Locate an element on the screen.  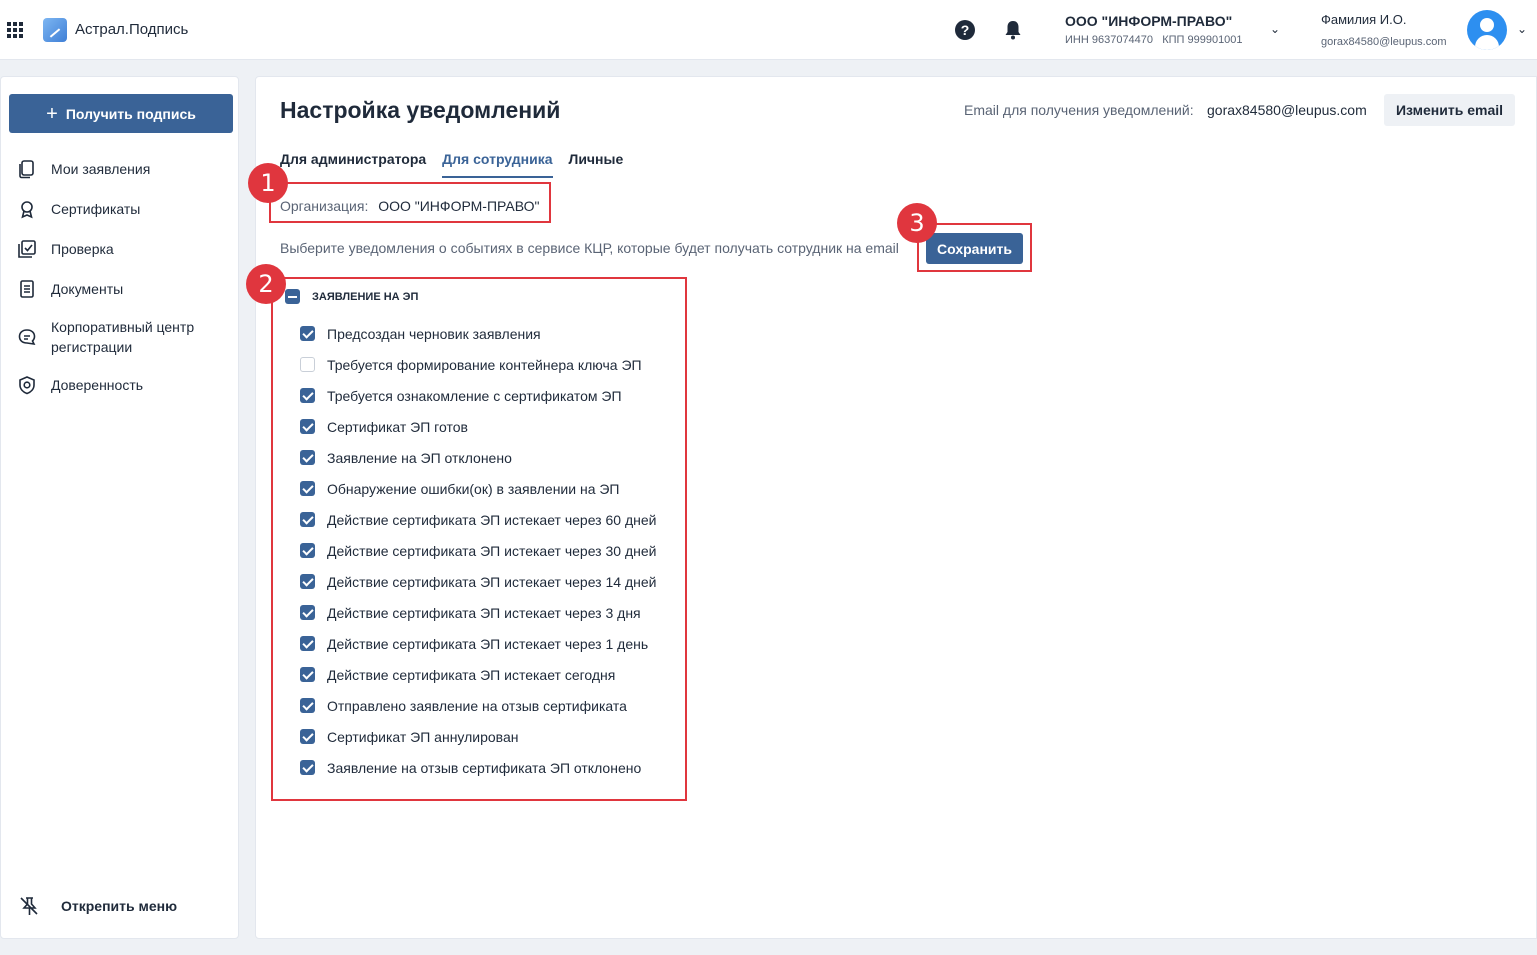
email-label: Email для получения уведомлений: is located at coordinates (1079, 110).